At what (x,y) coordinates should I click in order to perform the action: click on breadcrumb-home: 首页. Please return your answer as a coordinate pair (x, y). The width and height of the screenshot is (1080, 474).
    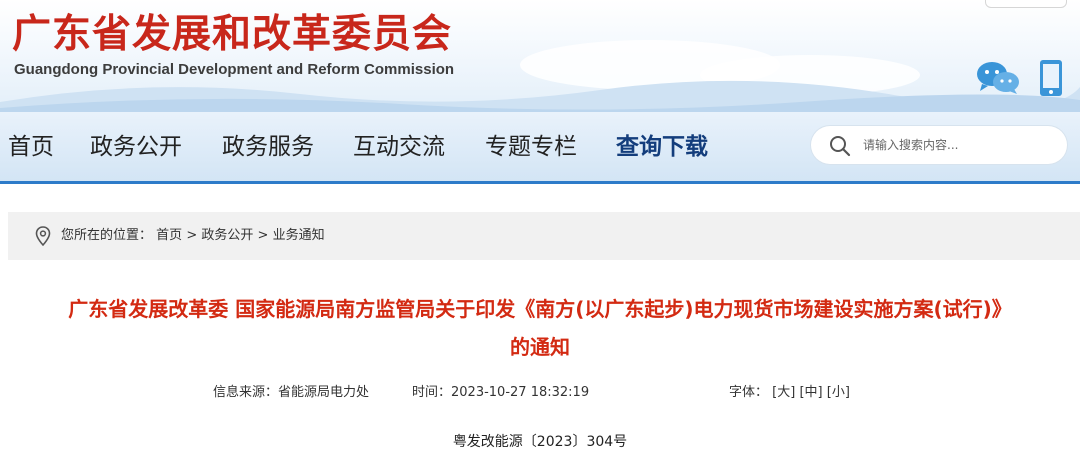
    Looking at the image, I should click on (169, 235).